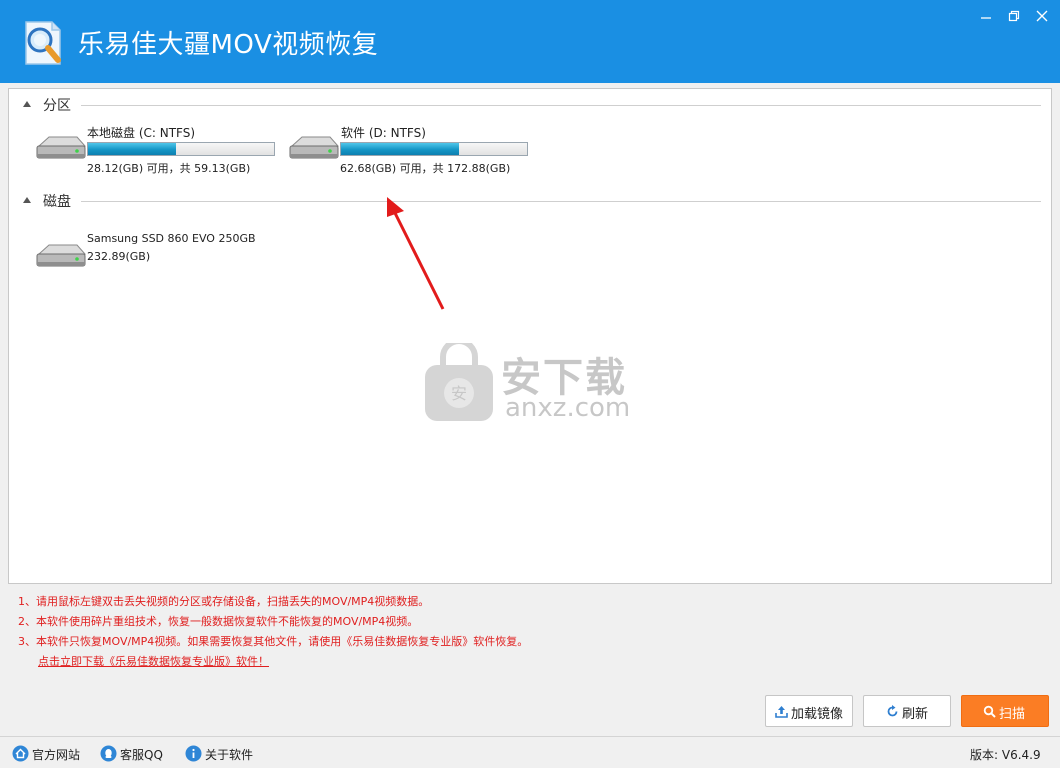  I want to click on support-label: 客服QQ, so click(141, 755).